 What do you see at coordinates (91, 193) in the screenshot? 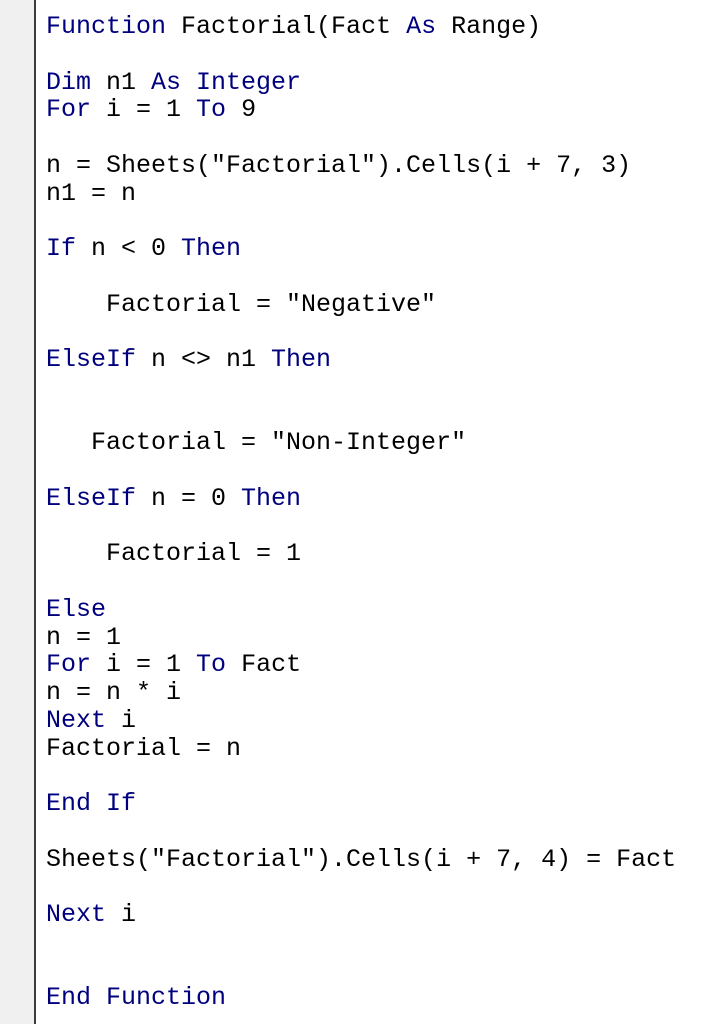
I see `code-token: n1 = n` at bounding box center [91, 193].